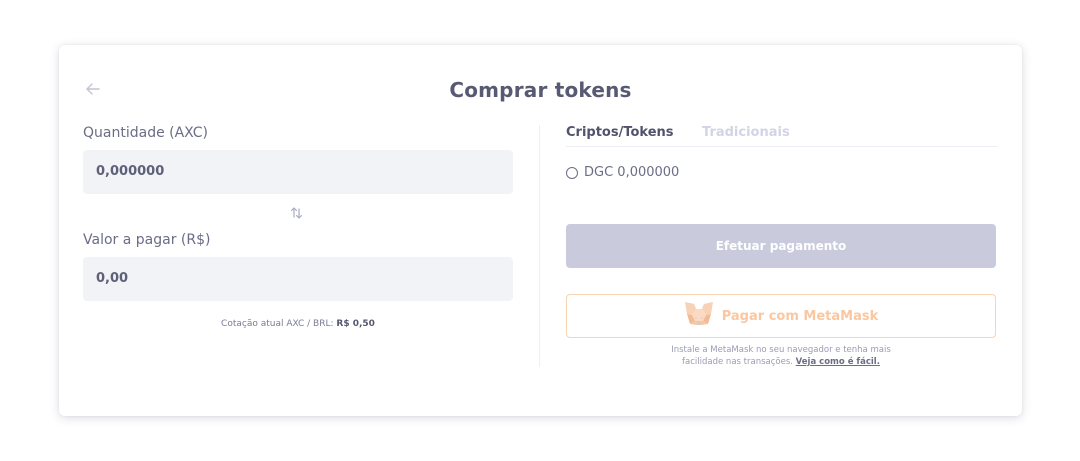  I want to click on tab-tradicionais: Tradicionais, so click(746, 132).